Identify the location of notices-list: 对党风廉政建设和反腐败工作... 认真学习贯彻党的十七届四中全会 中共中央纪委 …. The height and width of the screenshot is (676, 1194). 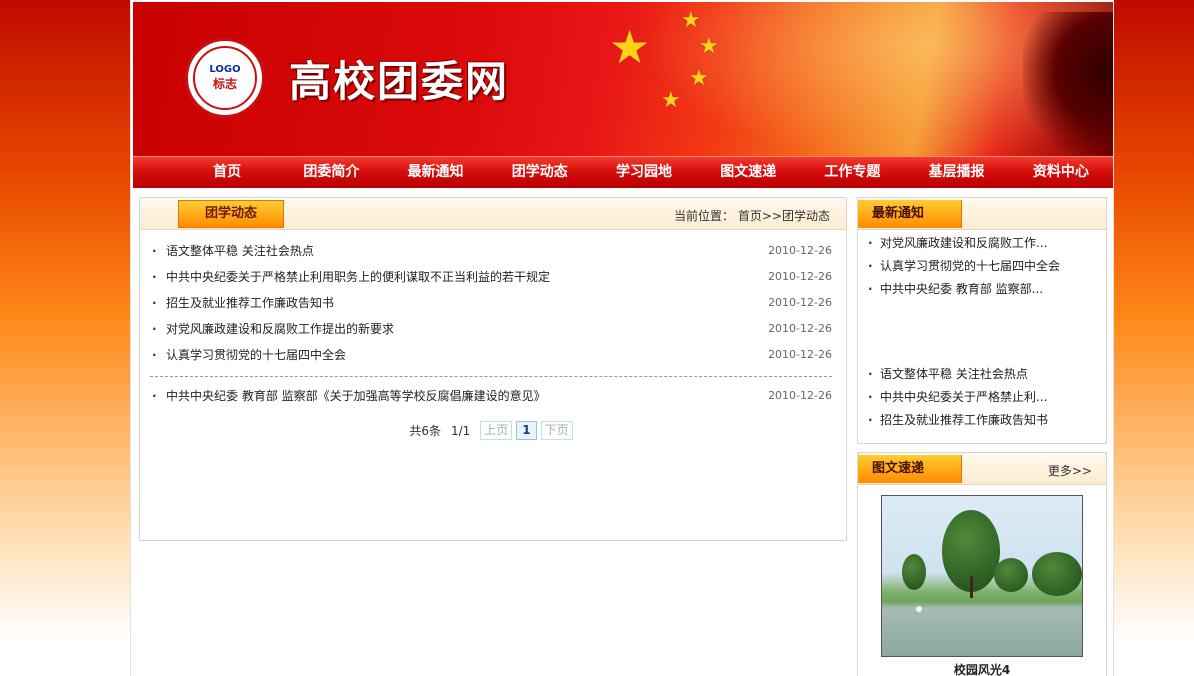
(982, 336).